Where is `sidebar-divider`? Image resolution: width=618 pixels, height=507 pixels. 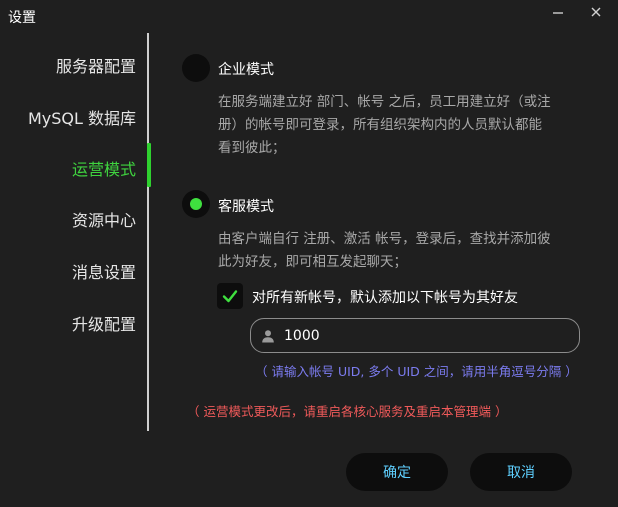 sidebar-divider is located at coordinates (148, 232).